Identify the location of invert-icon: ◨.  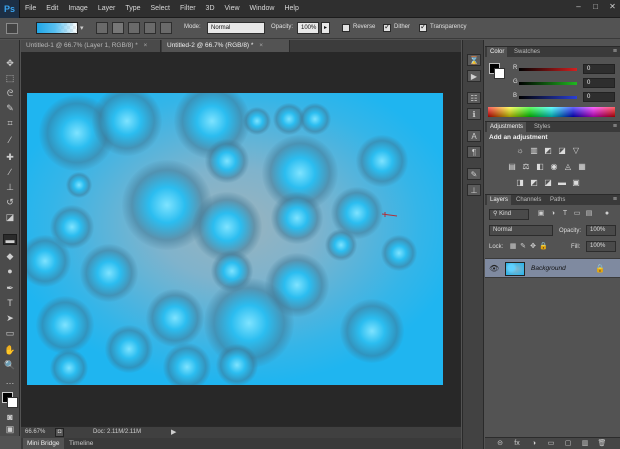
(520, 183).